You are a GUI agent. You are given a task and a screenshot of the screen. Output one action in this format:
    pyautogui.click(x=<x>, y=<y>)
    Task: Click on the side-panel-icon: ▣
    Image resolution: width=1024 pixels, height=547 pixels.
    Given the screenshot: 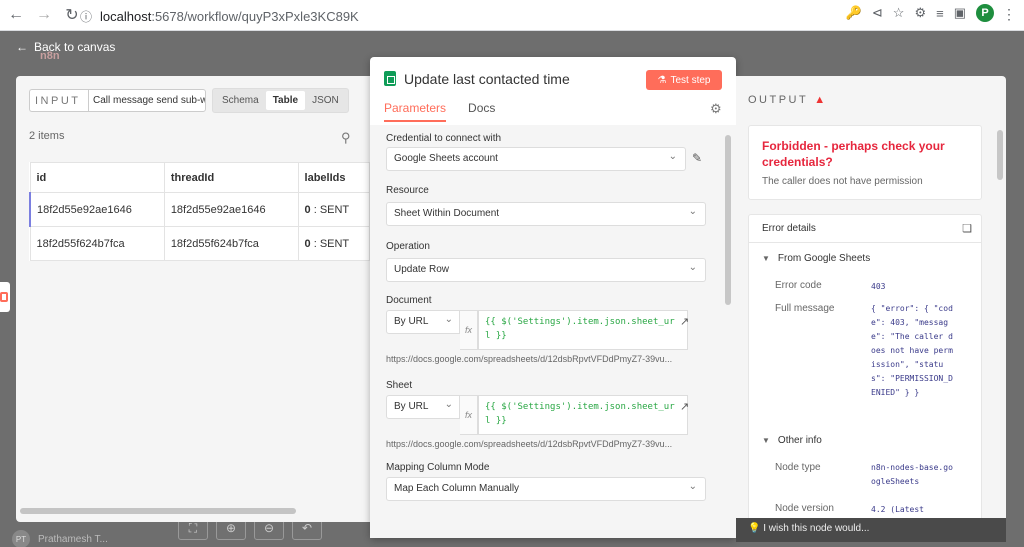 What is the action you would take?
    pyautogui.click(x=960, y=13)
    